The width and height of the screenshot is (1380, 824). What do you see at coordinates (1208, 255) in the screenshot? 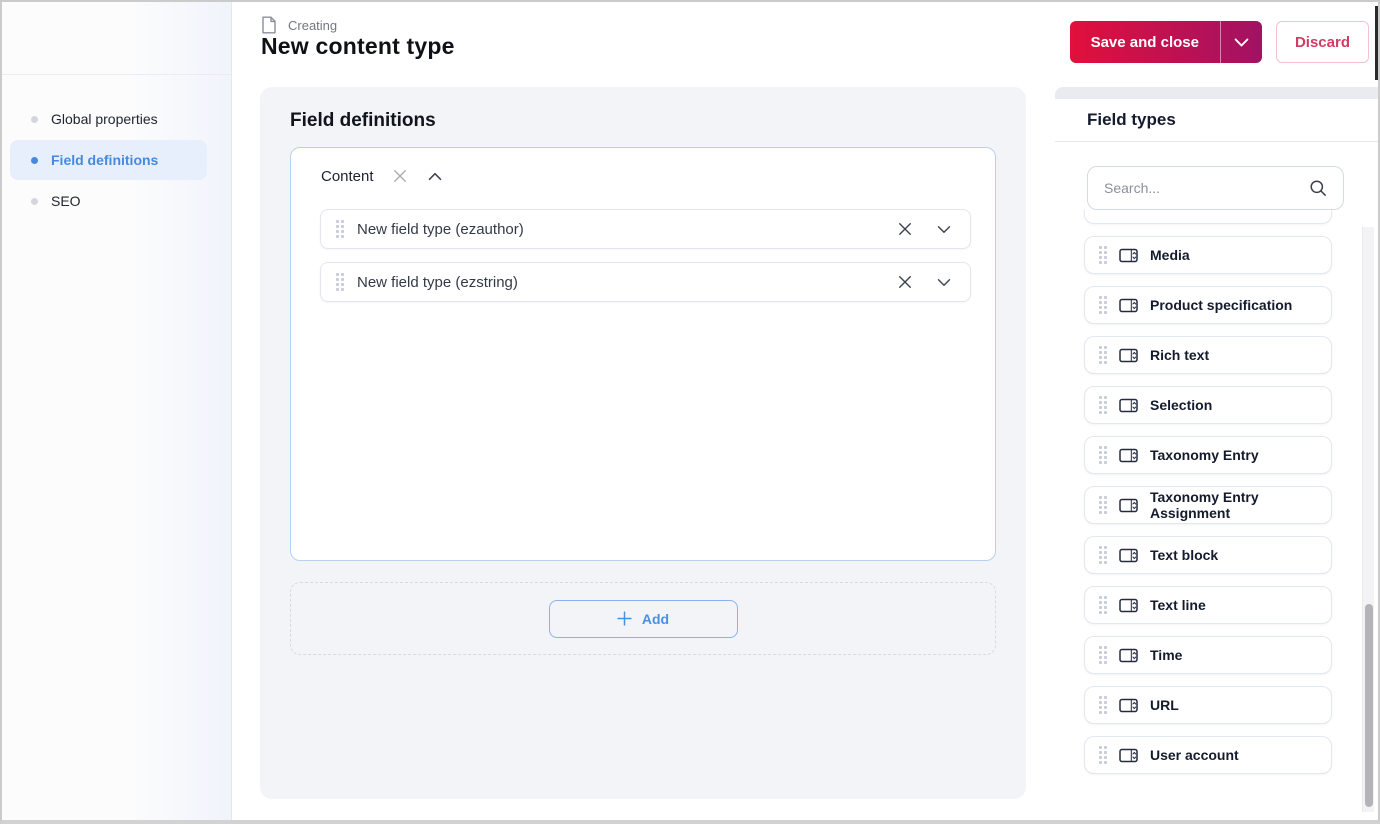
I see `field-type-item-media: Media` at bounding box center [1208, 255].